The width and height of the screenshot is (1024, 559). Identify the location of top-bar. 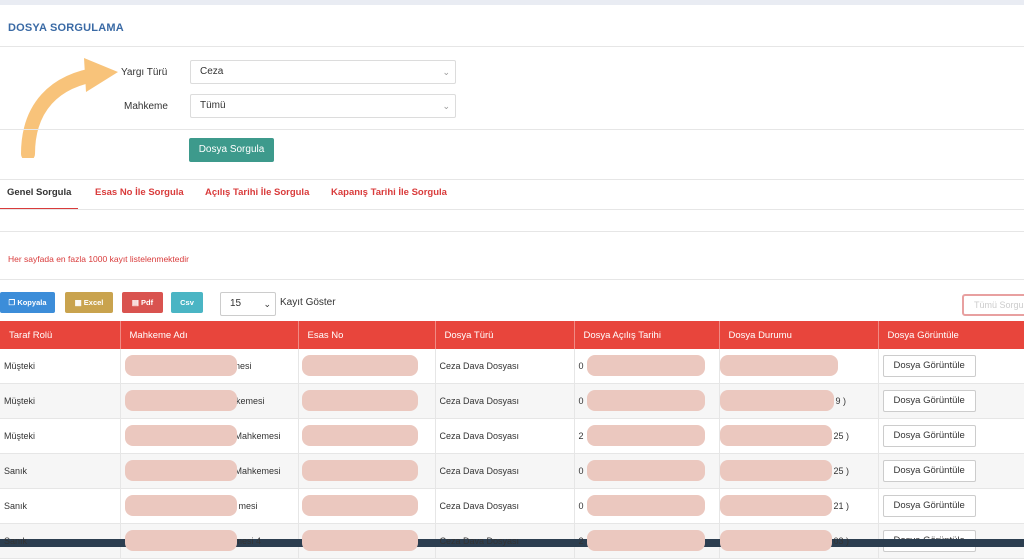
(512, 2).